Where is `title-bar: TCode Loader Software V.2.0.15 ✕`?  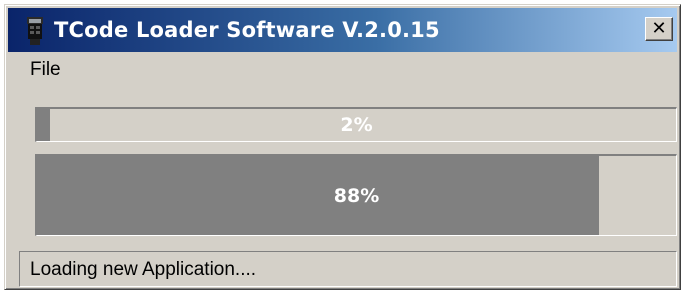 title-bar: TCode Loader Software V.2.0.15 ✕ is located at coordinates (342, 30).